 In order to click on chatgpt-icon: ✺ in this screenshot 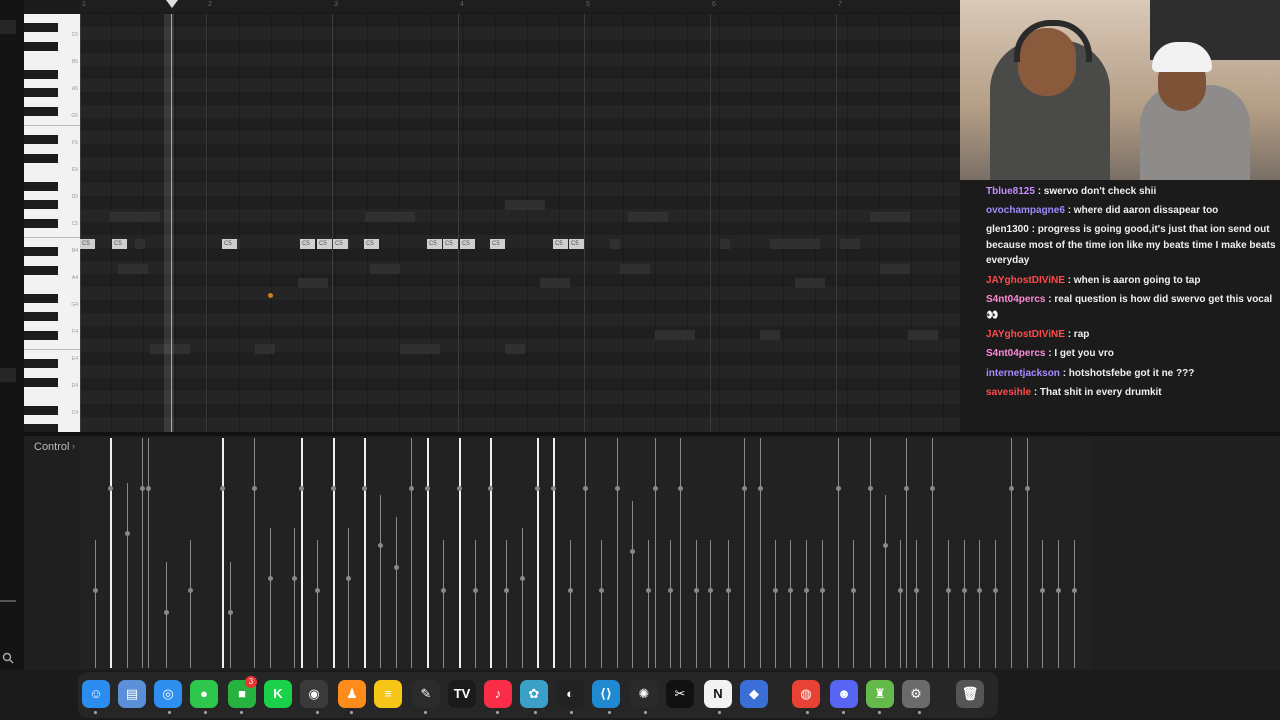, I will do `click(644, 694)`.